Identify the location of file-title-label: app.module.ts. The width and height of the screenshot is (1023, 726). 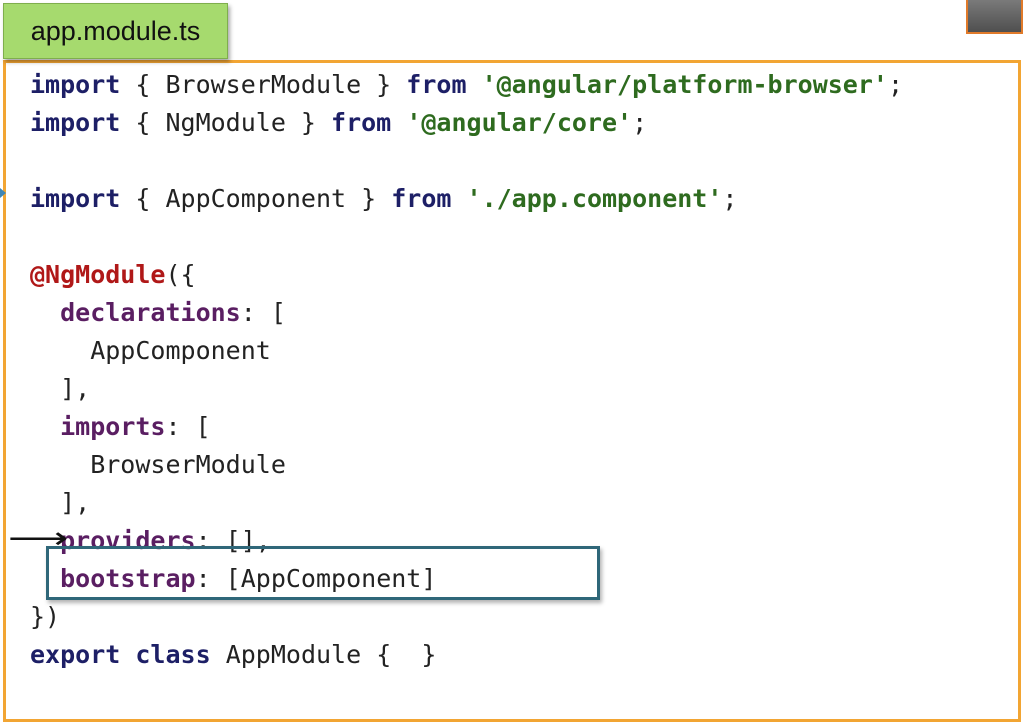
(115, 30).